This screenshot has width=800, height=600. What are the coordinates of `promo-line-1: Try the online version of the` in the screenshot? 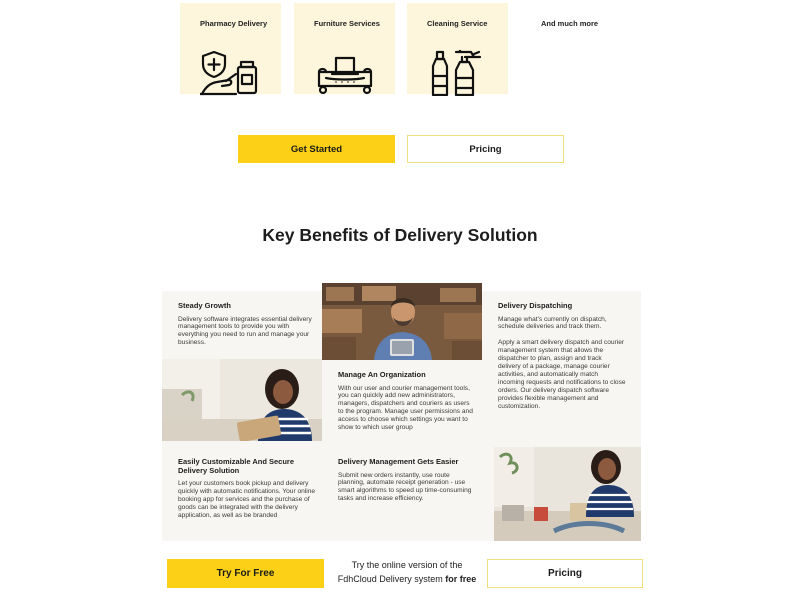 It's located at (407, 565).